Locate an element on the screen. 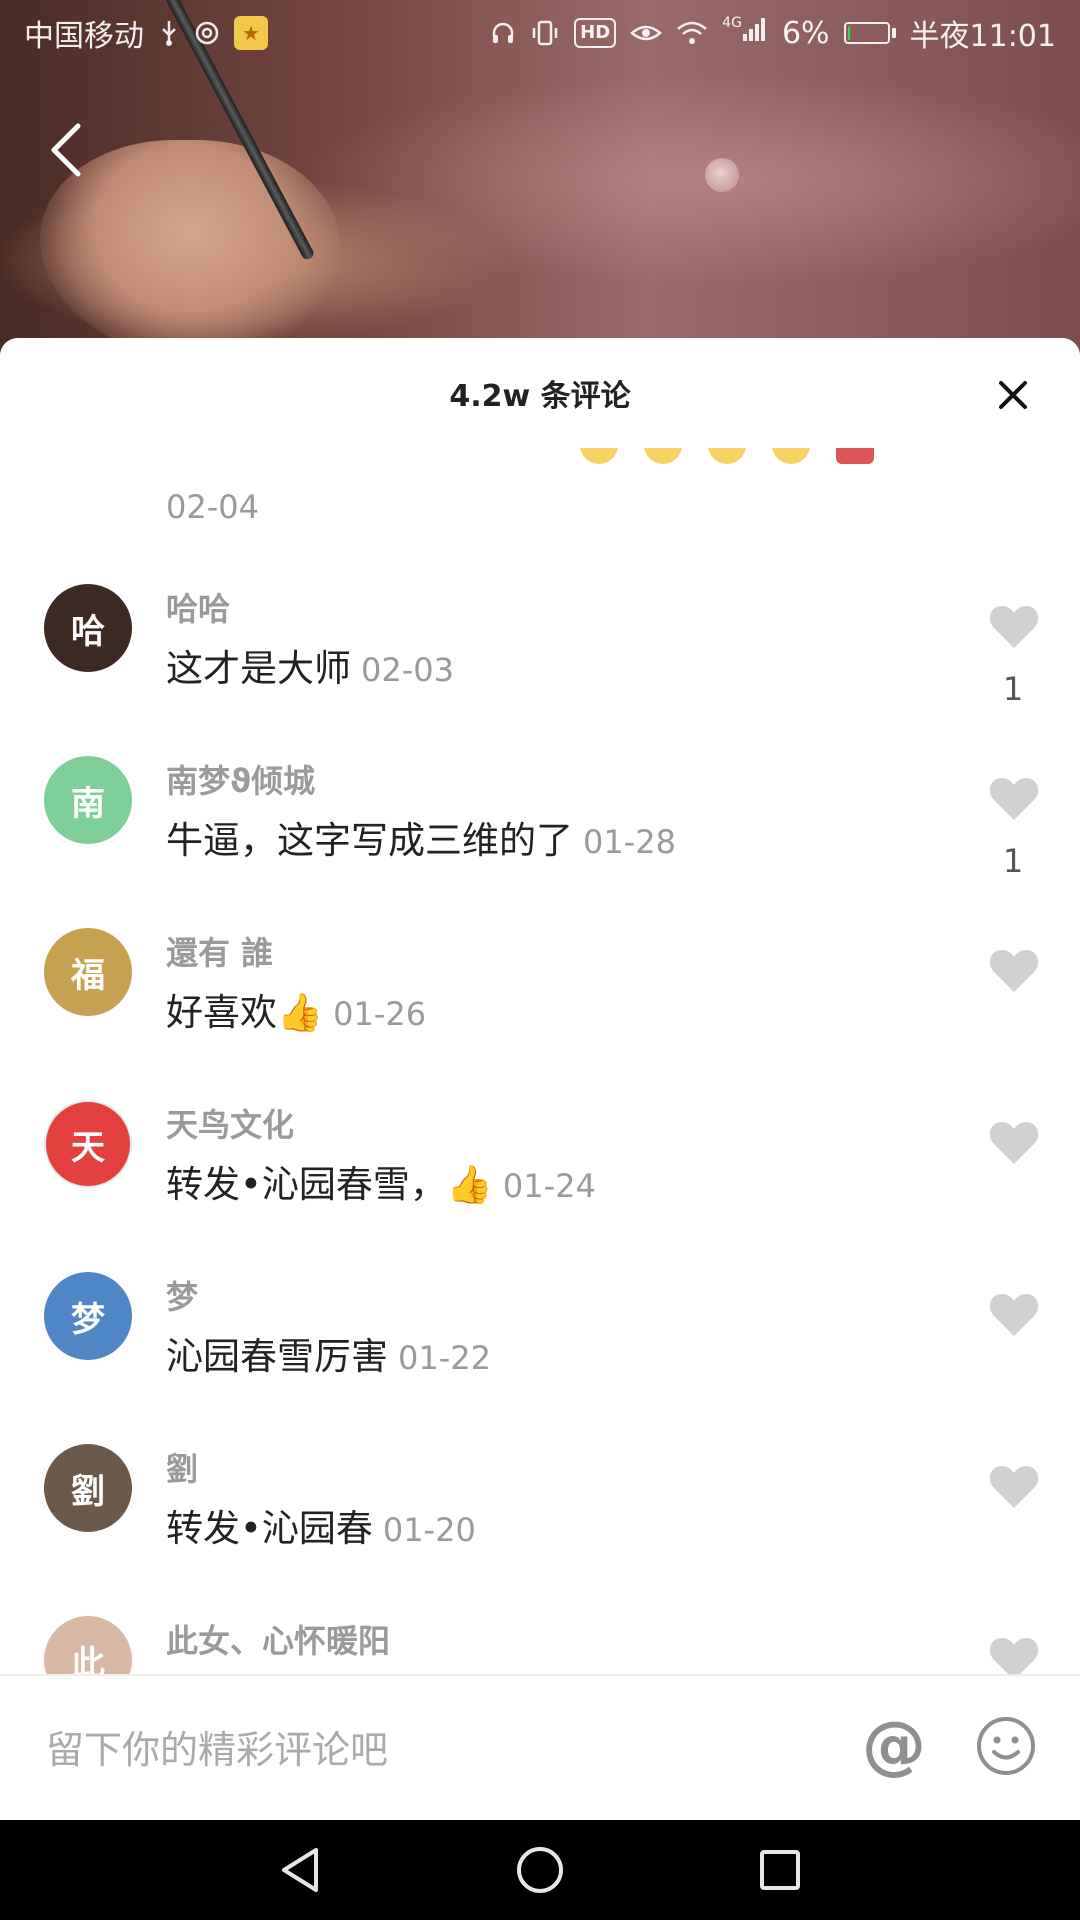 The image size is (1080, 1920). comment-item: 南 南梦ϑ倾城 牛逼，这字写成三维的了 01-28 1 is located at coordinates (540, 824).